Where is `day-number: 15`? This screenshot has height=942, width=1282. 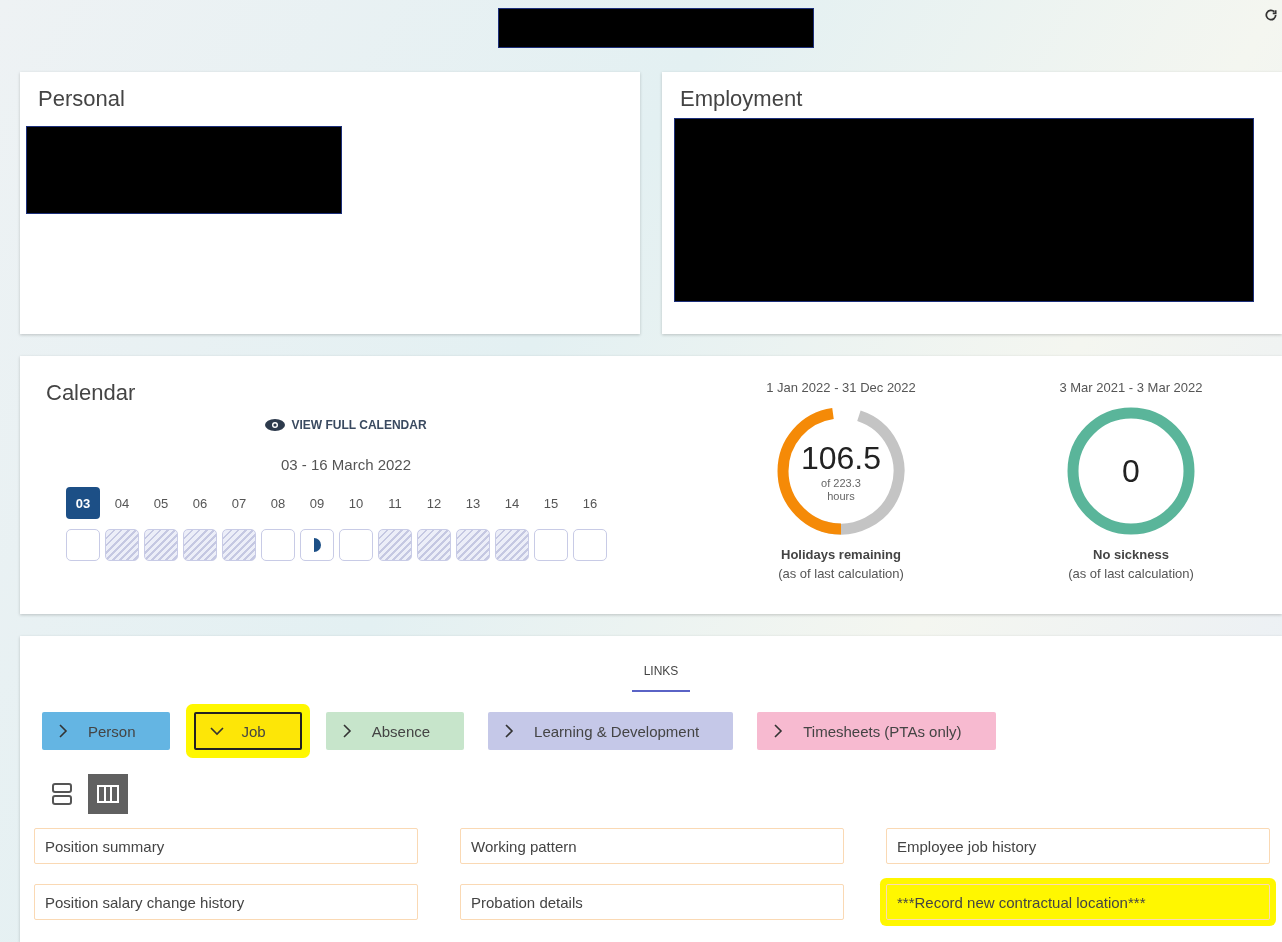
day-number: 15 is located at coordinates (551, 503).